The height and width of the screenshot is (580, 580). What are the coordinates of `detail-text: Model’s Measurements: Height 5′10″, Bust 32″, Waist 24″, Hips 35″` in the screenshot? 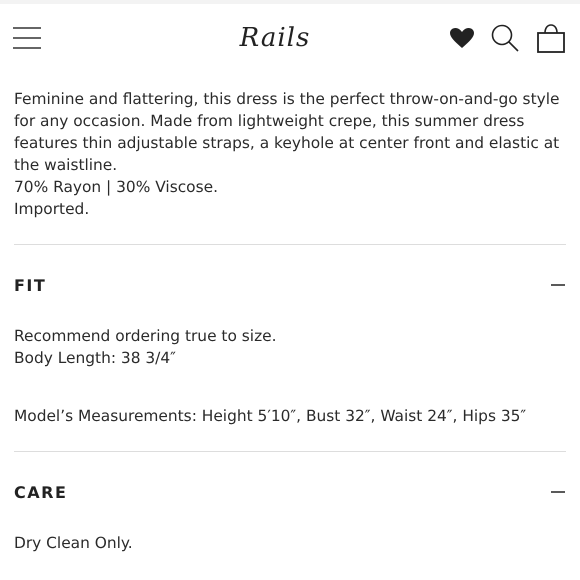 It's located at (271, 416).